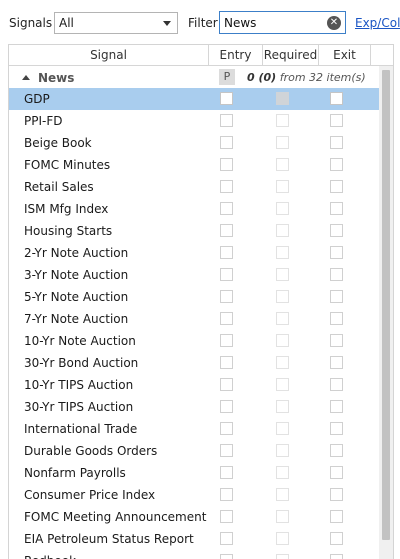 The width and height of the screenshot is (400, 559). Describe the element at coordinates (116, 23) in the screenshot. I see `signals-dropdown: All` at that location.